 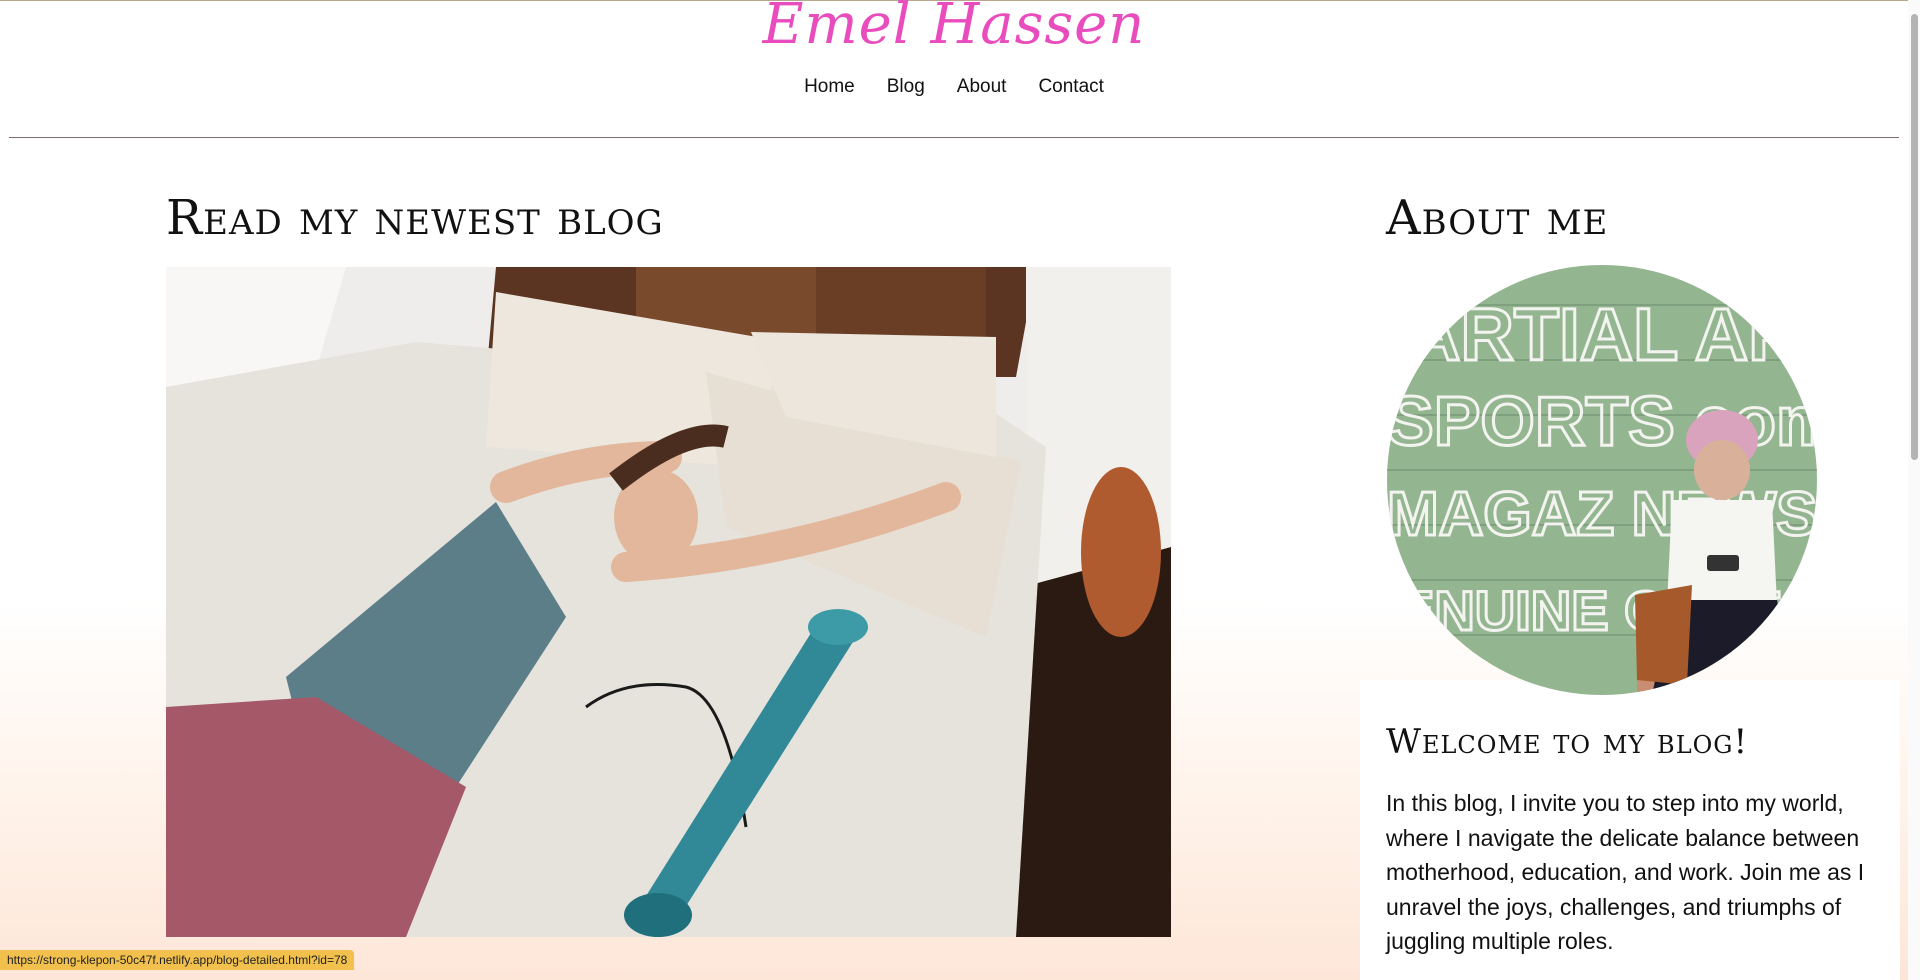 I want to click on mural-line-1: ARTIAL ARTS, so click(x=1612, y=334).